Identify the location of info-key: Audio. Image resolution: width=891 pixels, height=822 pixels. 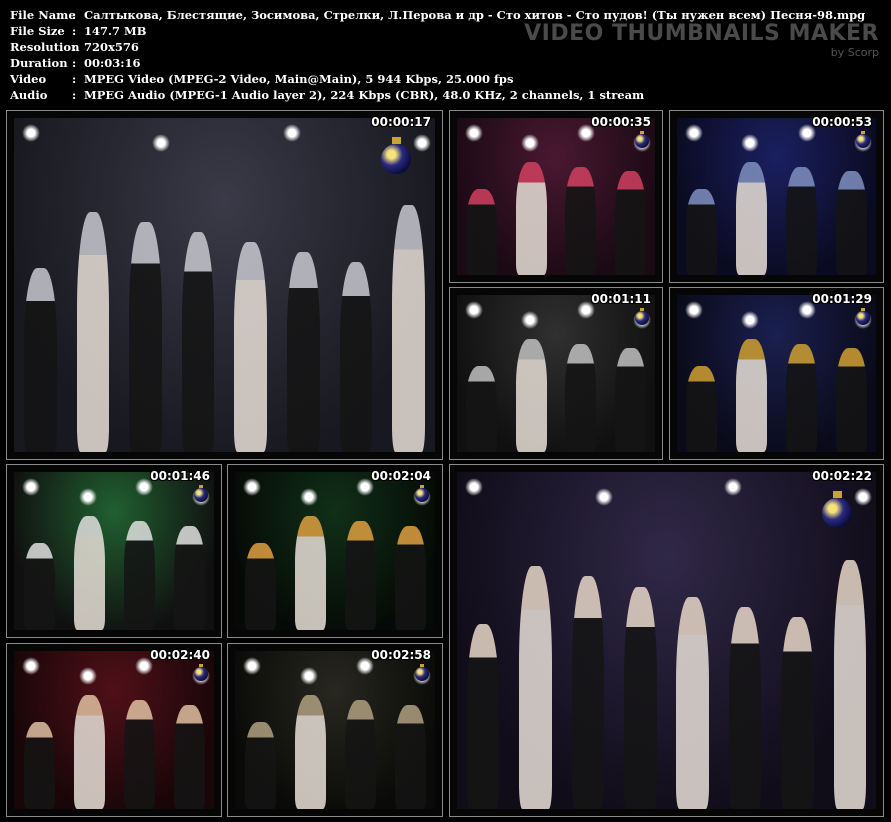
(29, 95).